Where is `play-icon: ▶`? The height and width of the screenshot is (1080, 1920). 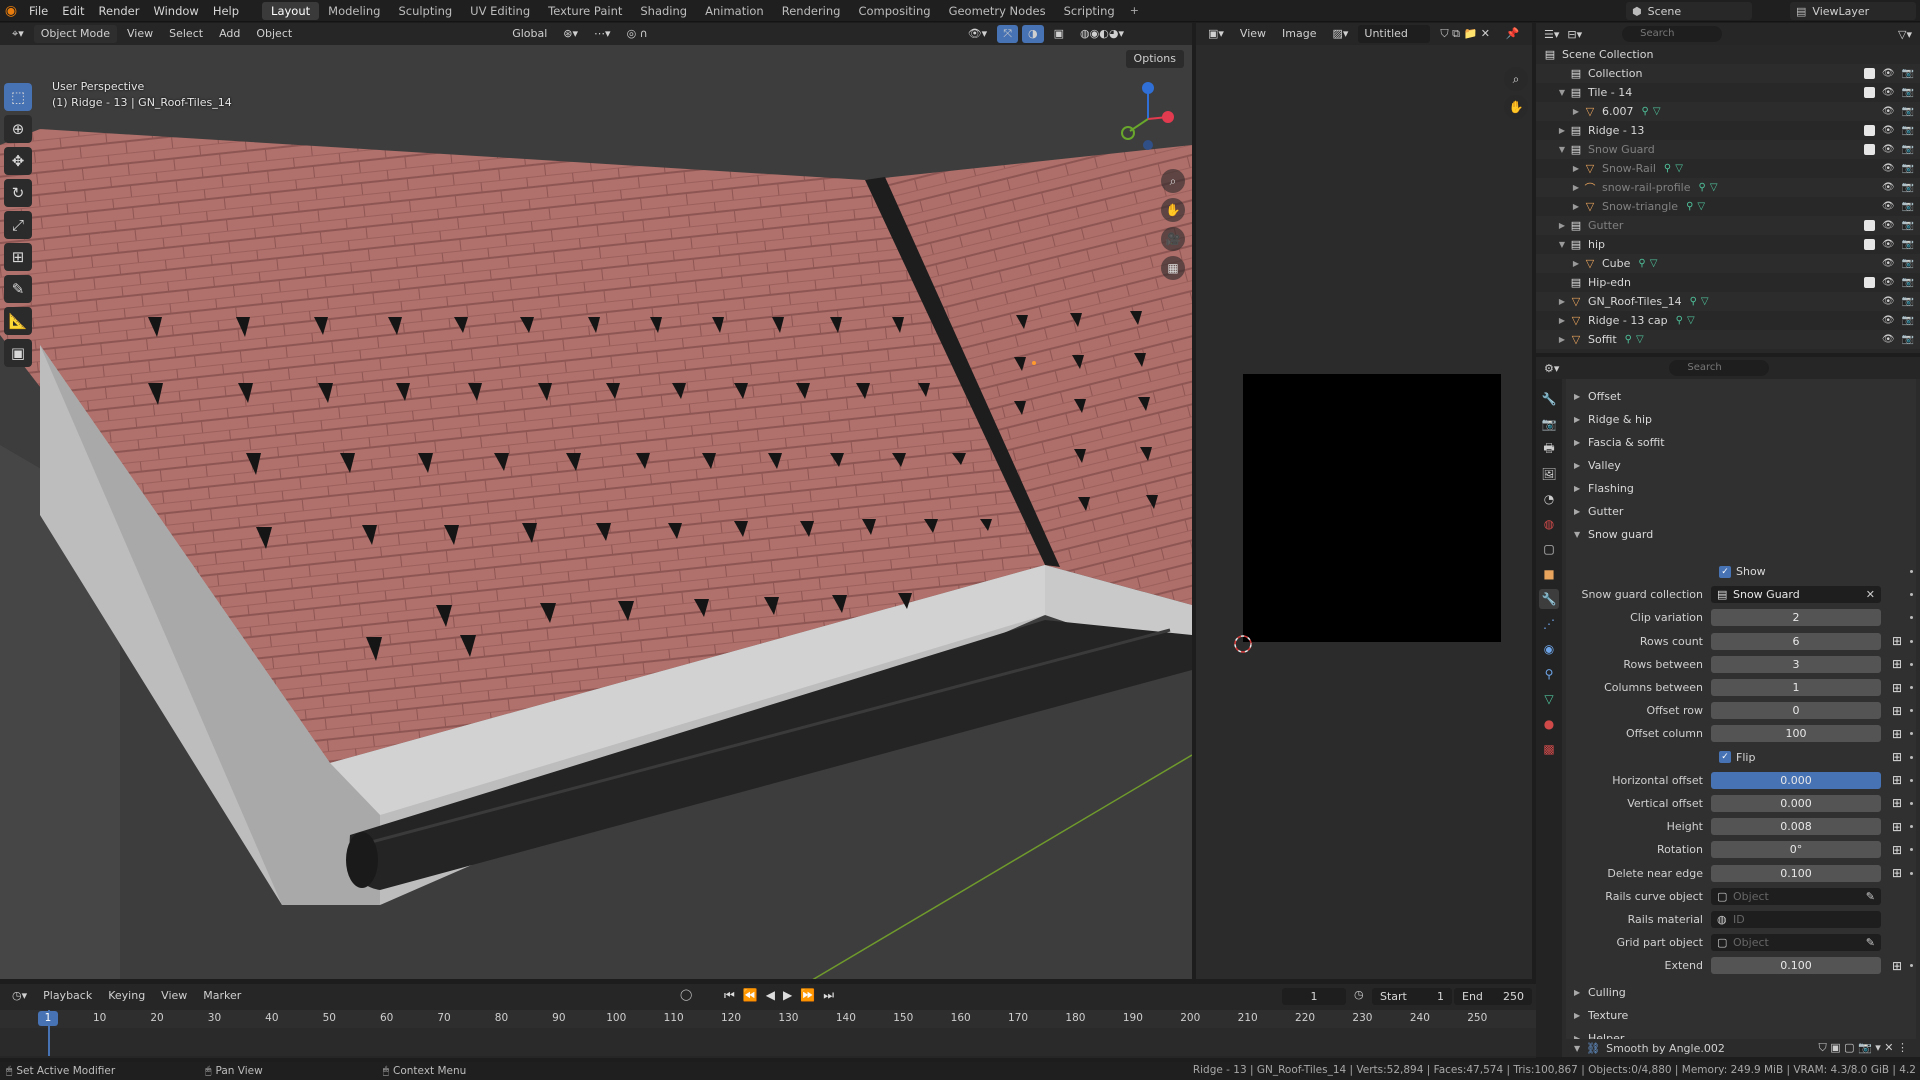 play-icon: ▶ is located at coordinates (787, 995).